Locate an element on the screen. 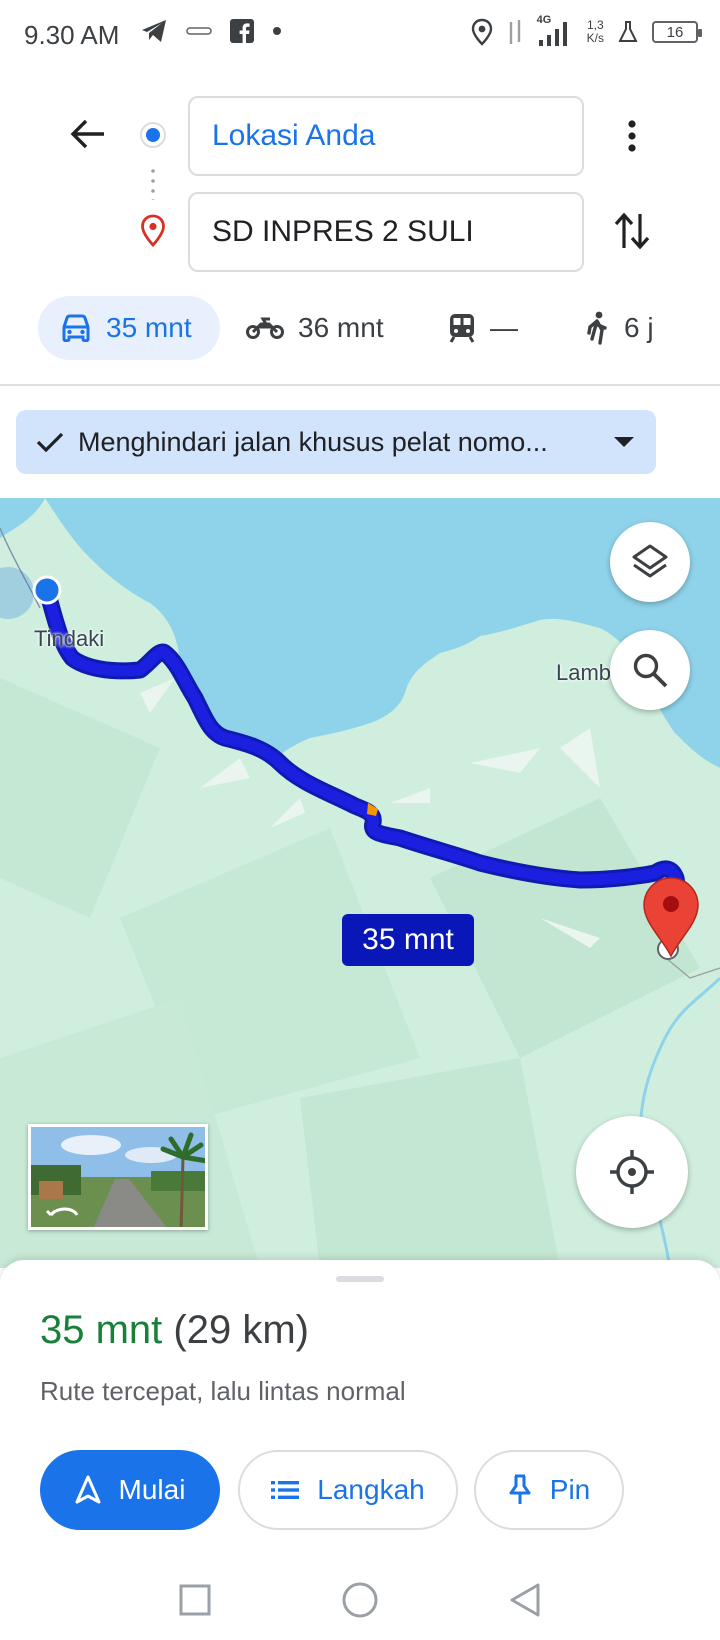  route-duration: 35 mnt is located at coordinates (101, 1330).